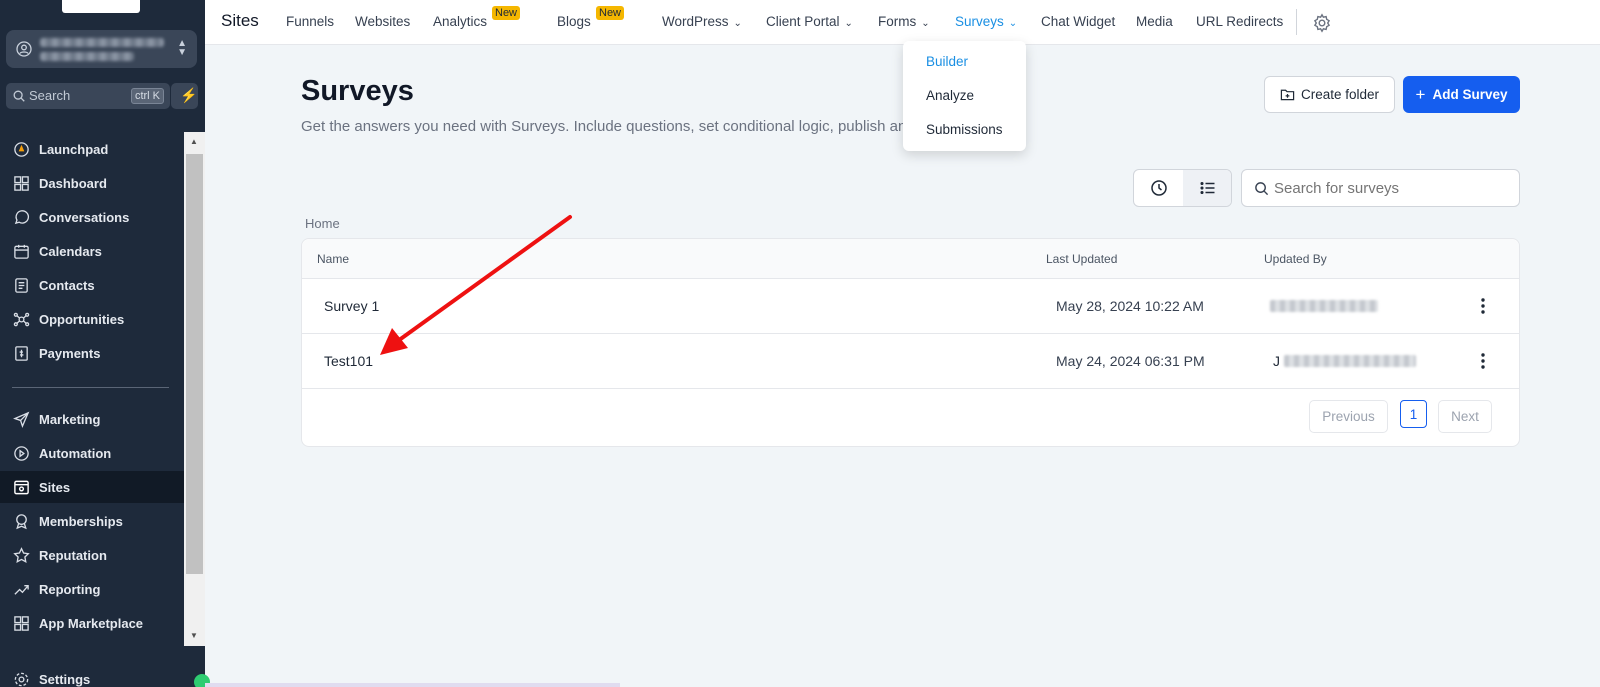 The height and width of the screenshot is (687, 1600). I want to click on star-icon, so click(21, 554).